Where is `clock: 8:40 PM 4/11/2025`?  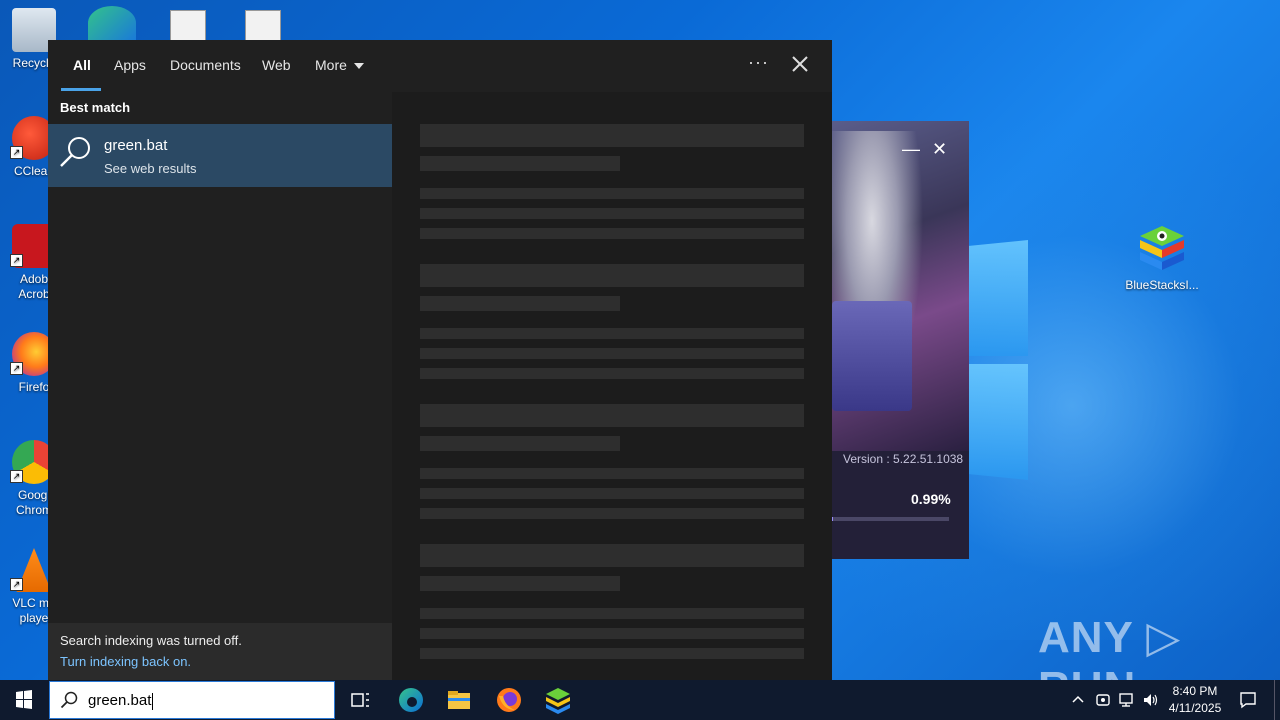 clock: 8:40 PM 4/11/2025 is located at coordinates (1195, 700).